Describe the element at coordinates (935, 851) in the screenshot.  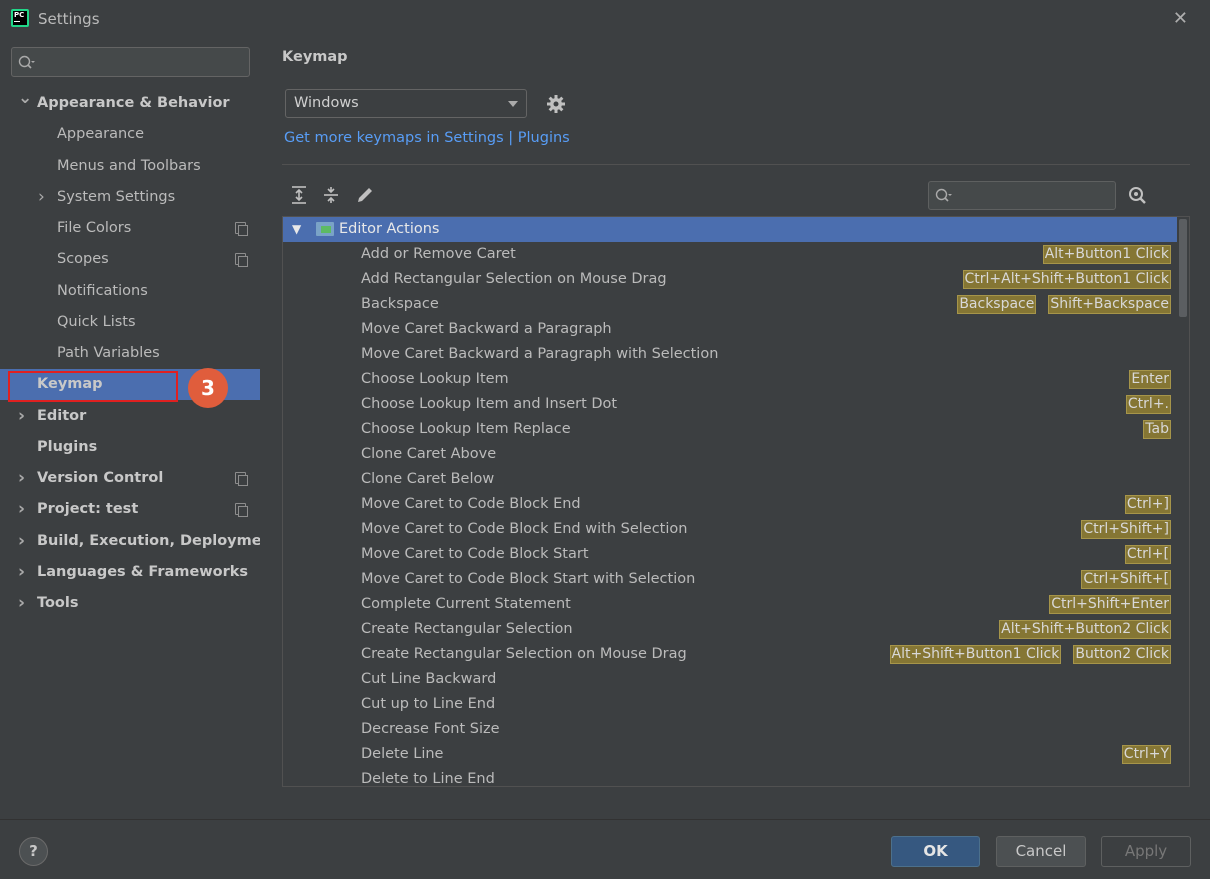
I see `ok-button: OK` at that location.